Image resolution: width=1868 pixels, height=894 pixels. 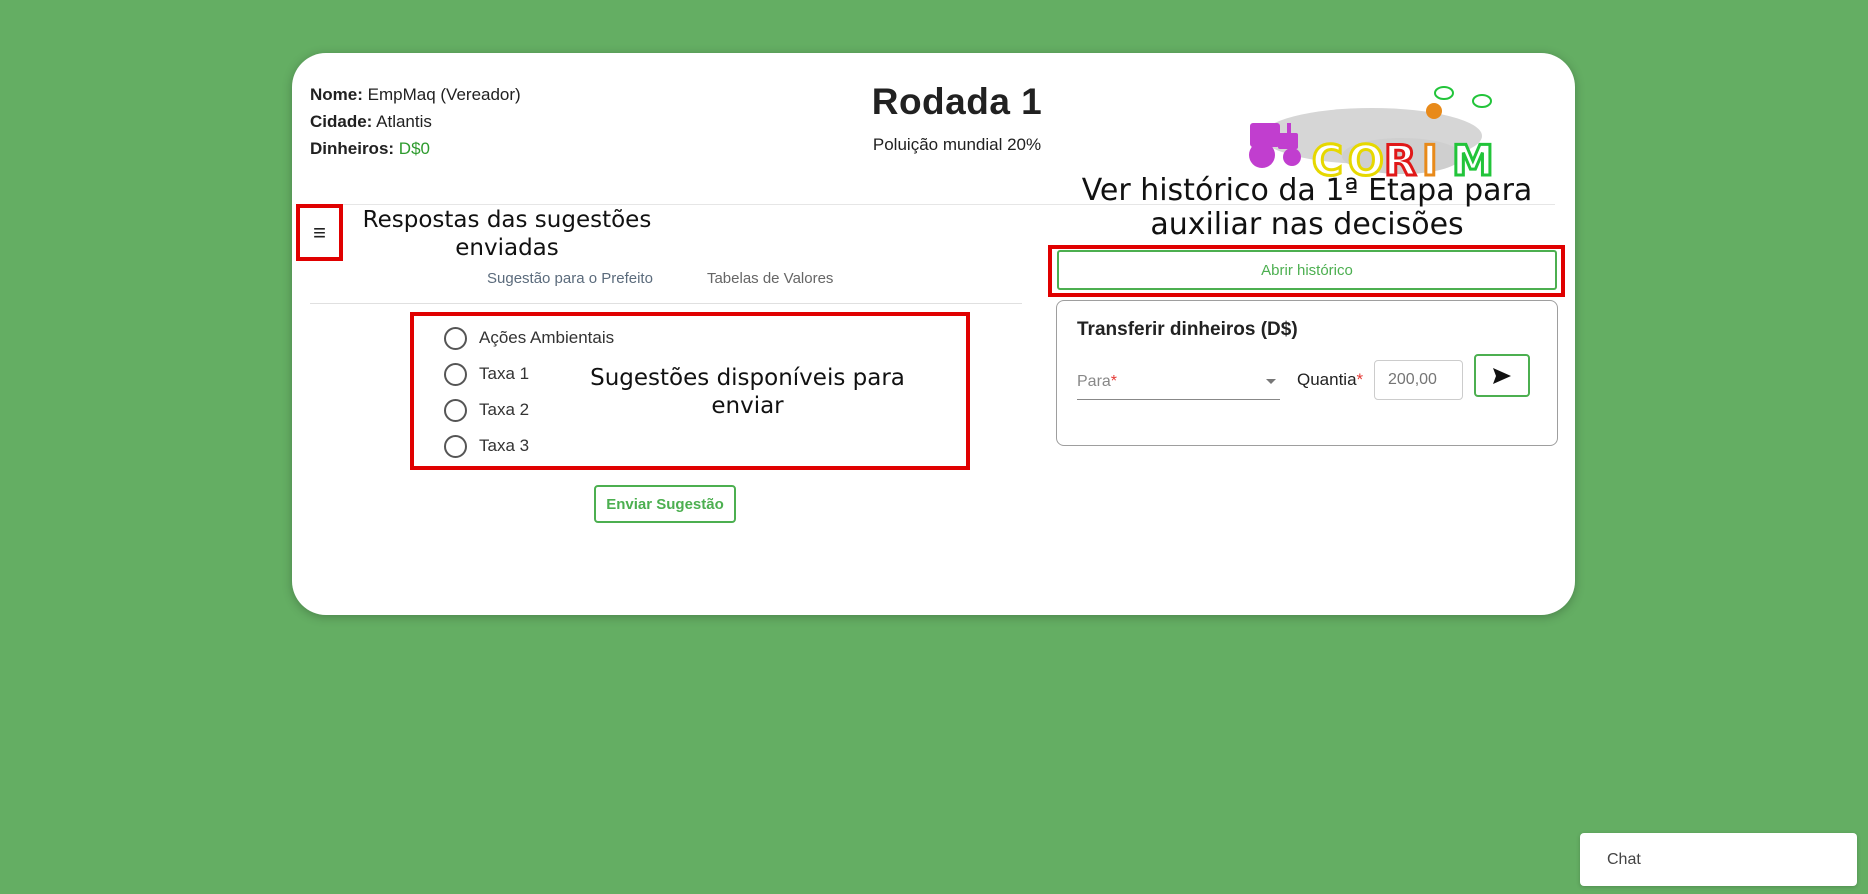 I want to click on hamburger-menu-button: ≡, so click(x=319, y=232).